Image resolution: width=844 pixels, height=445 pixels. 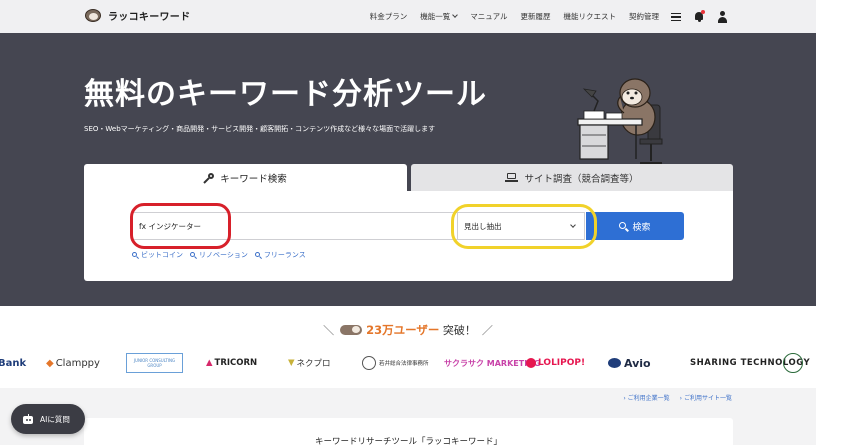 What do you see at coordinates (487, 330) in the screenshot?
I see `decorative-slash: ／` at bounding box center [487, 330].